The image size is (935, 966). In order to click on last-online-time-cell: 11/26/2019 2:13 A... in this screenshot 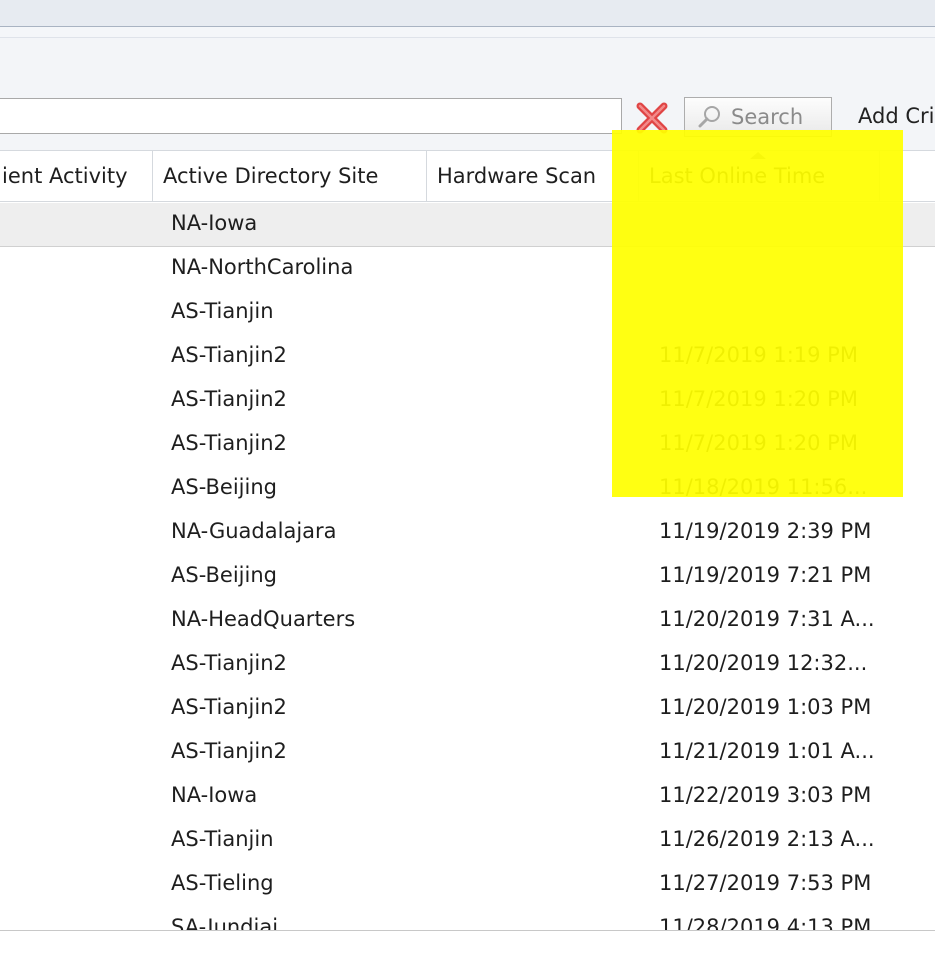, I will do `click(767, 839)`.